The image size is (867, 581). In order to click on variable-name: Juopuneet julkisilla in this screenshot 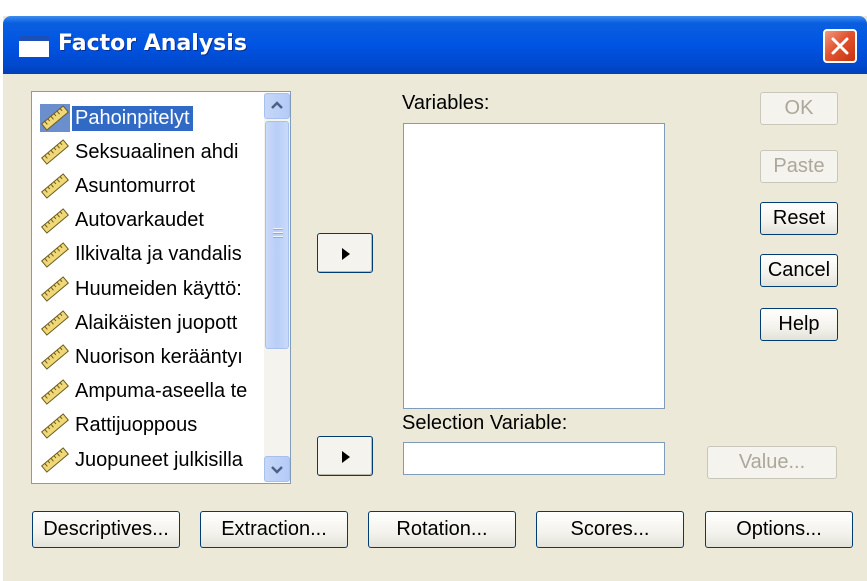, I will do `click(159, 459)`.